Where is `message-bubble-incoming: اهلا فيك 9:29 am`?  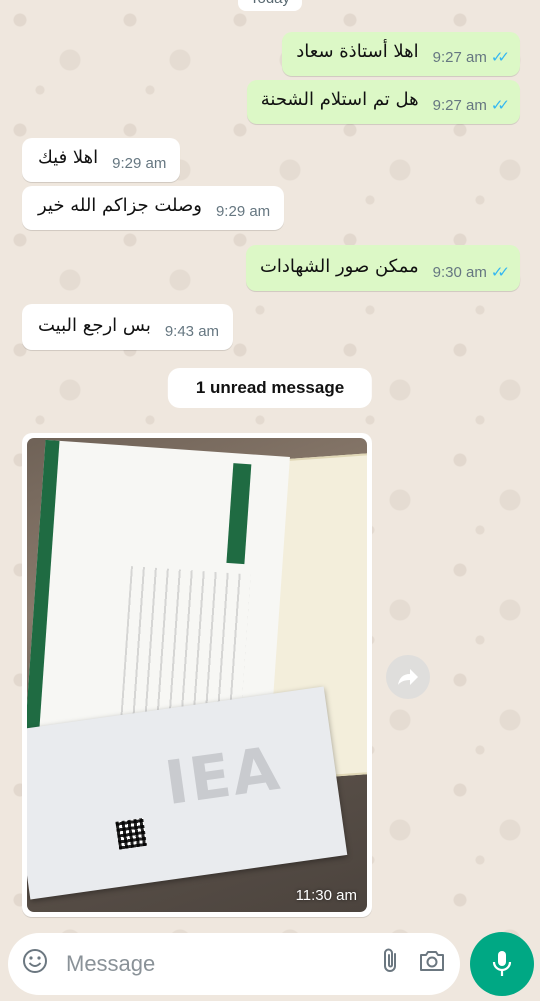
message-bubble-incoming: اهلا فيك 9:29 am is located at coordinates (101, 160).